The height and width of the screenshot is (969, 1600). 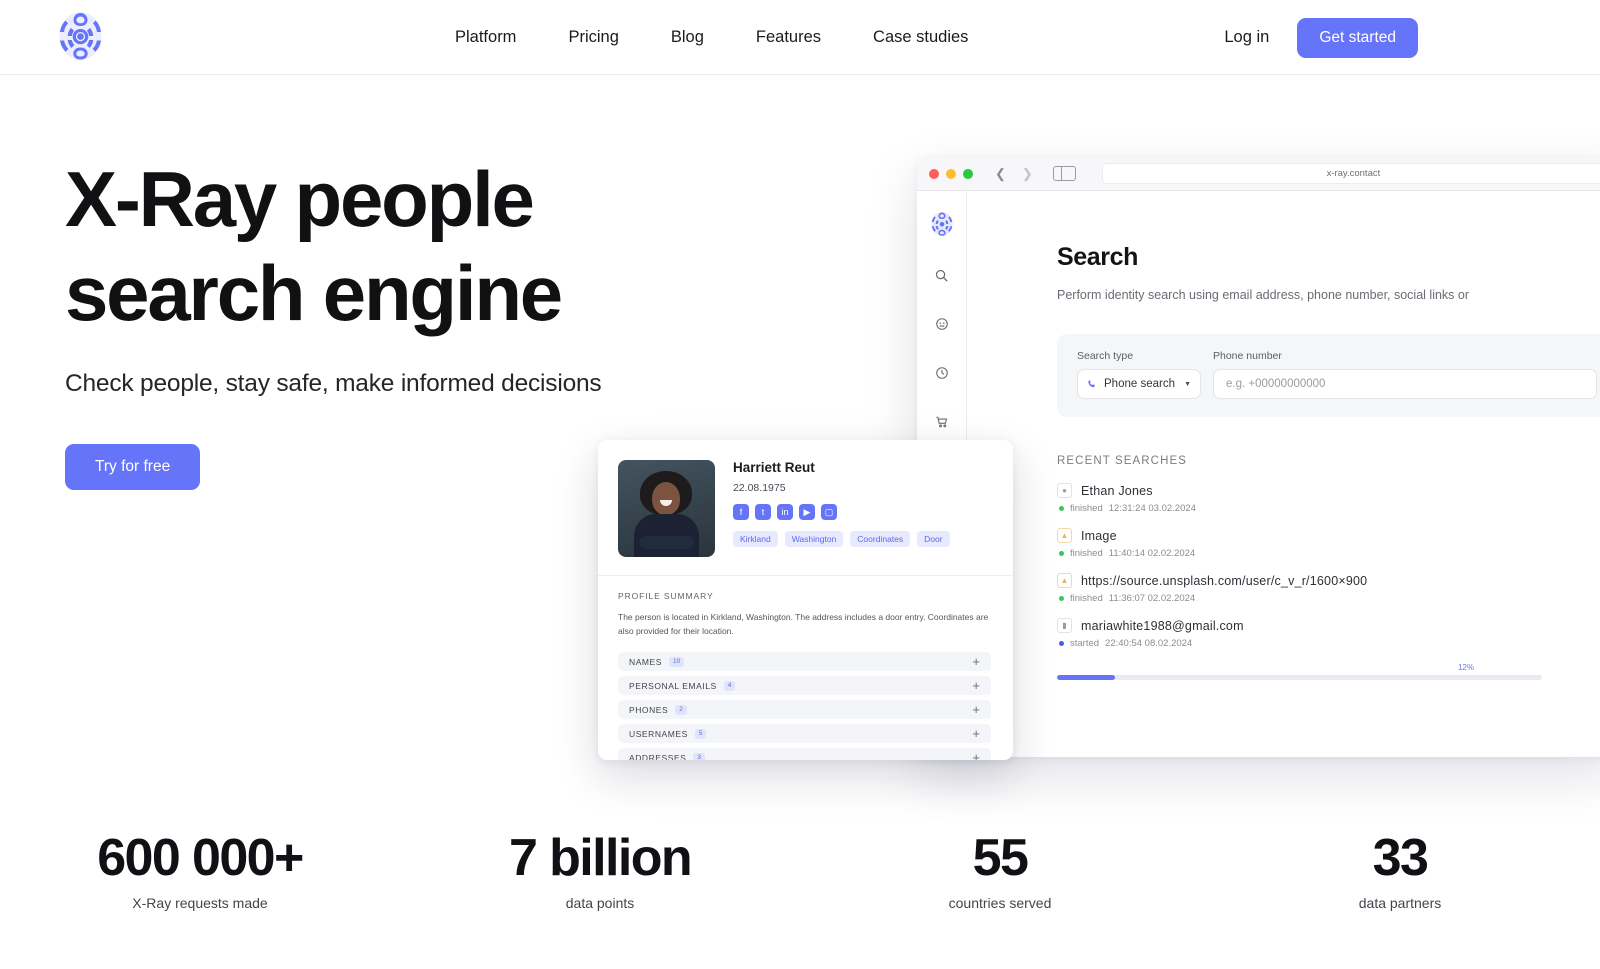 I want to click on stat-item: 7 billion data points, so click(x=600, y=869).